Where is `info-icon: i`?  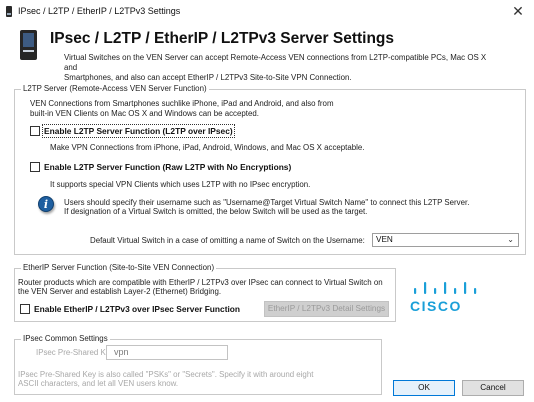 info-icon: i is located at coordinates (46, 204).